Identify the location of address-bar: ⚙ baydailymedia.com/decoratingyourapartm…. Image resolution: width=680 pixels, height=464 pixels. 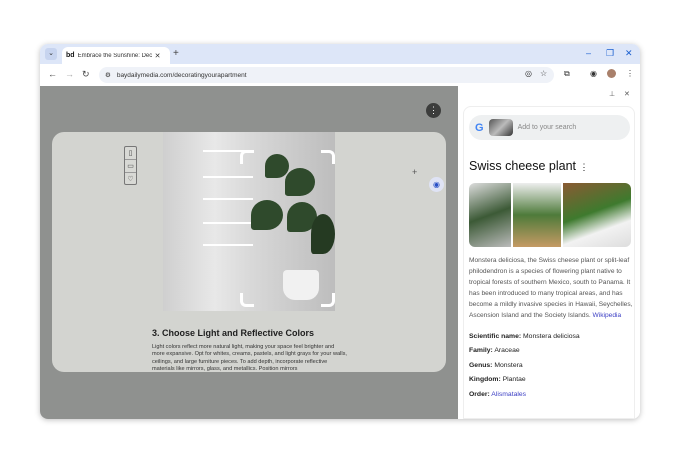
(326, 75).